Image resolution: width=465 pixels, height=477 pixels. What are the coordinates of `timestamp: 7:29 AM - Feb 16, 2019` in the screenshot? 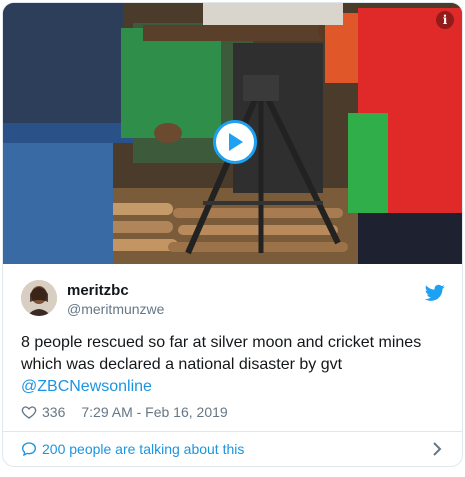 It's located at (154, 412).